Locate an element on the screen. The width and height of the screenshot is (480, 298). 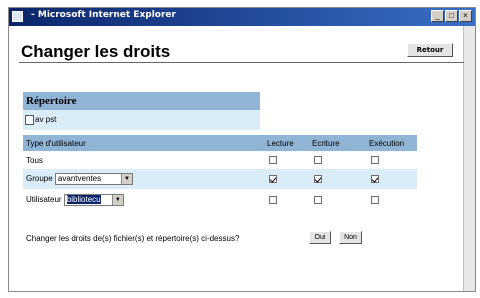
maximize-icon: □ is located at coordinates (451, 16).